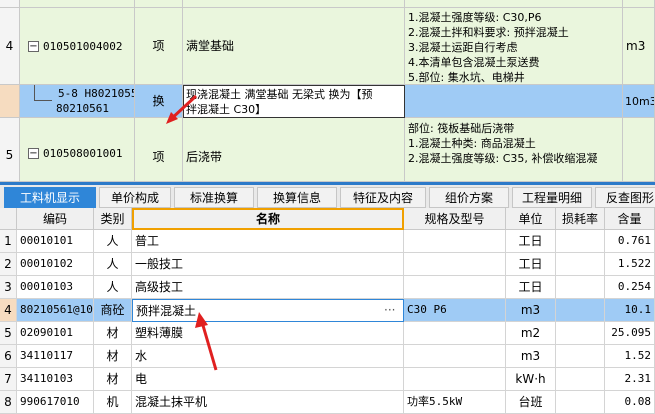  Describe the element at coordinates (531, 219) in the screenshot. I see `header-unit: 单位` at that location.